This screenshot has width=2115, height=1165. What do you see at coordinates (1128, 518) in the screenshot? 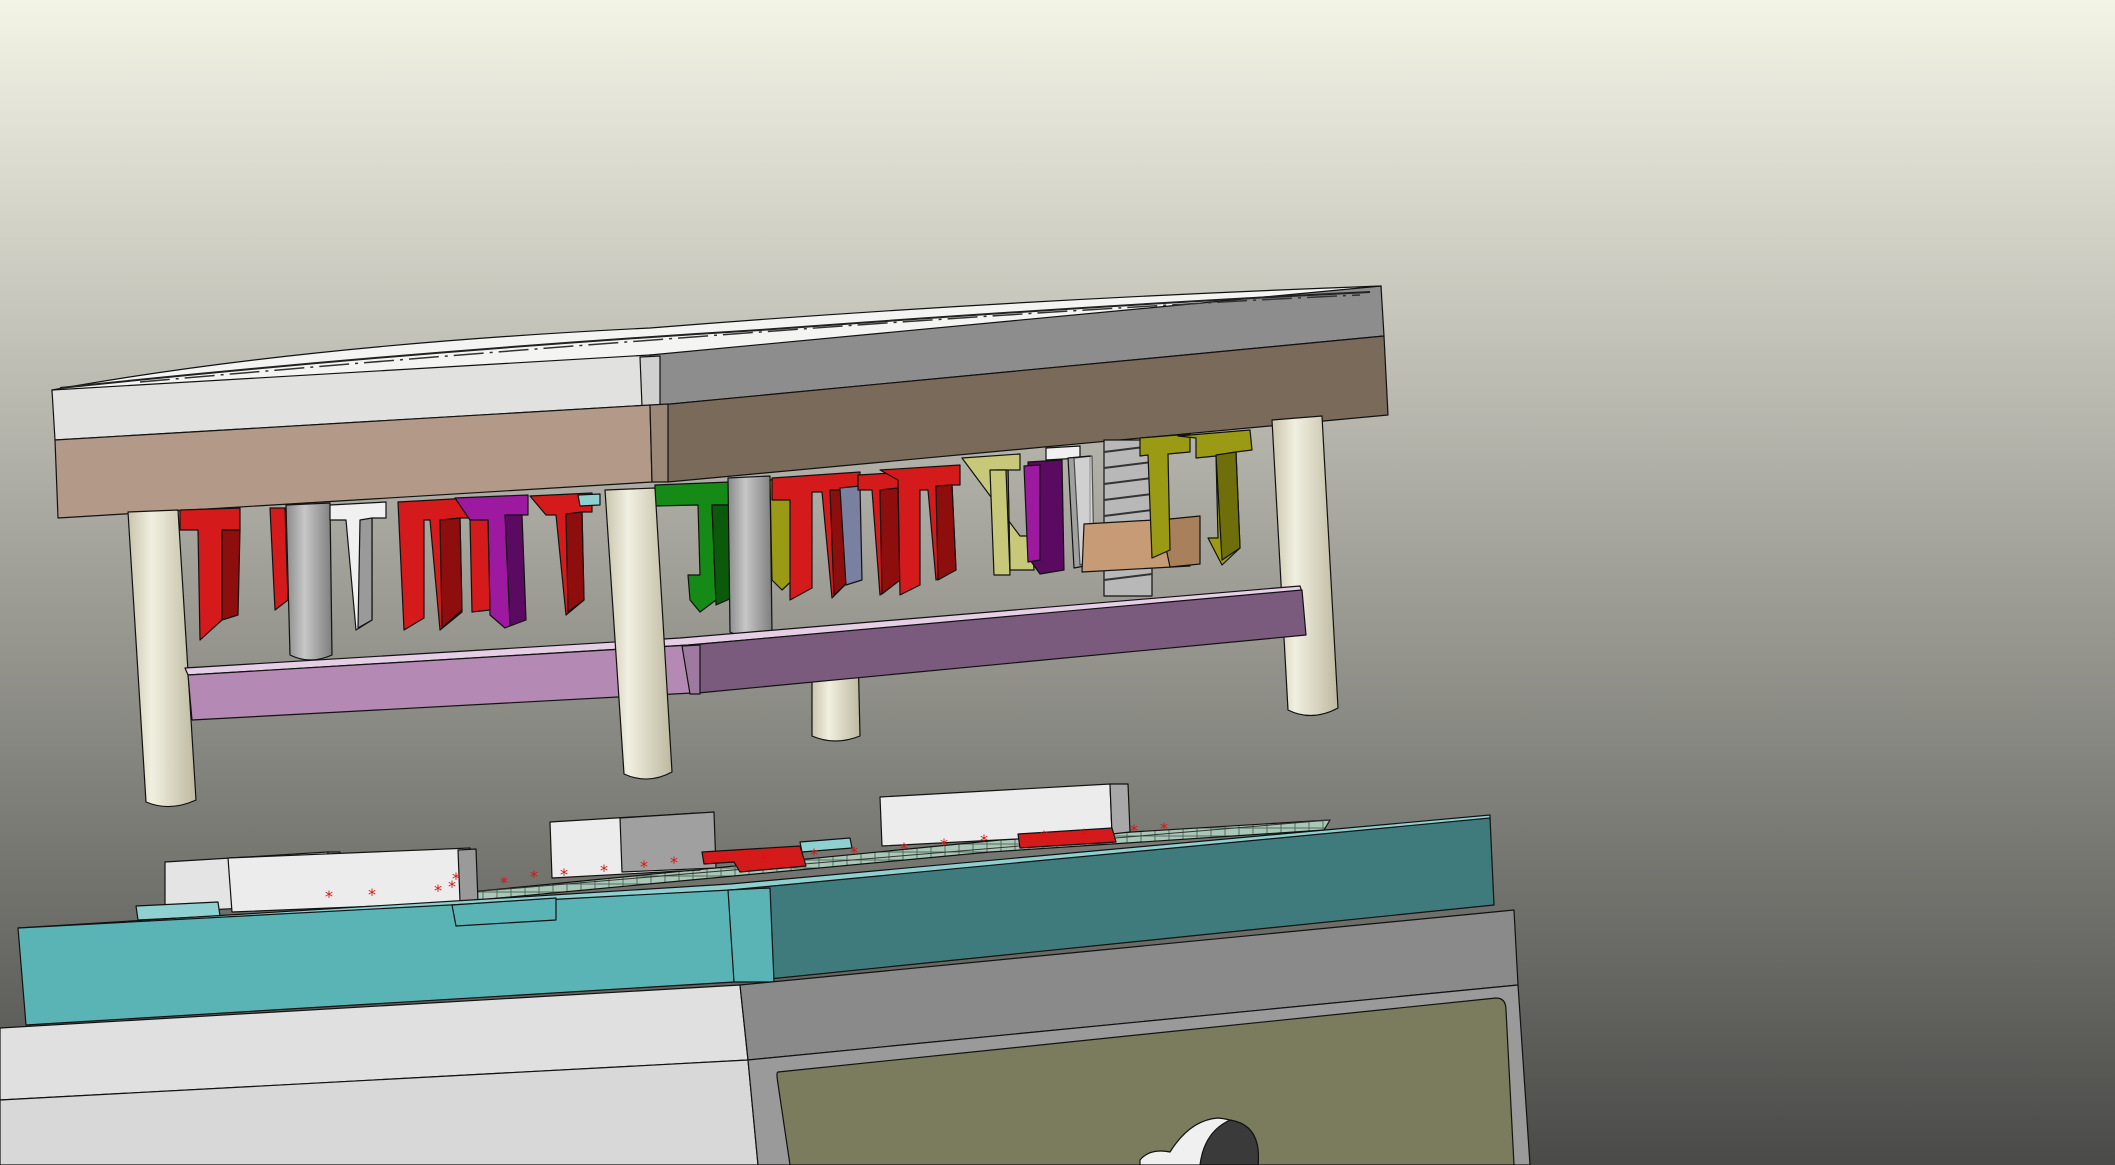
I see `stripper-spring` at bounding box center [1128, 518].